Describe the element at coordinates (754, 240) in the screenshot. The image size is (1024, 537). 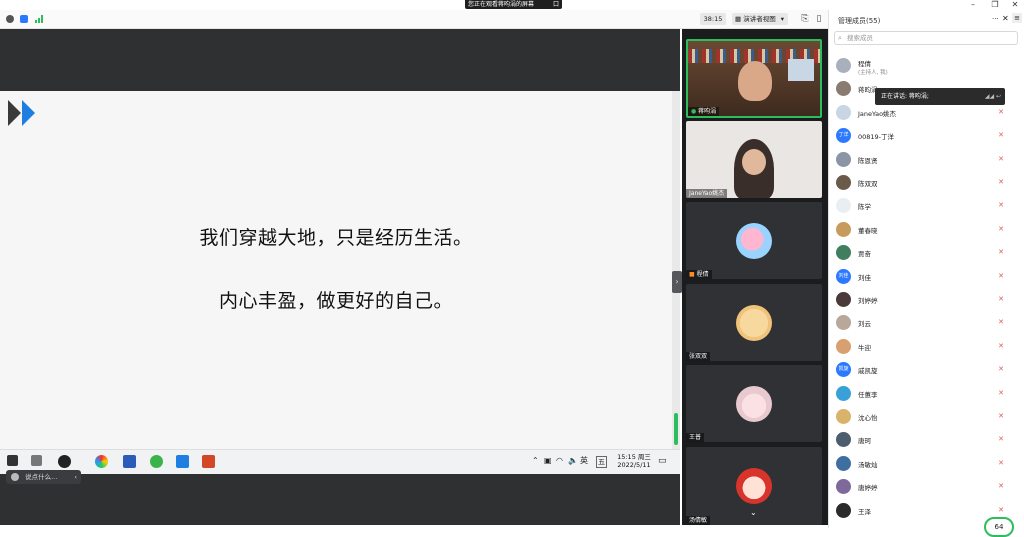
I see `video-tile: ■ 程倩` at that location.